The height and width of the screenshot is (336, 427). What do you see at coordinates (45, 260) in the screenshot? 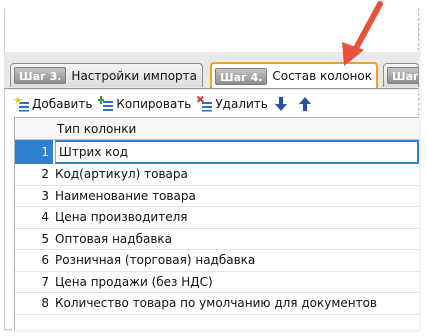
I see `row-number: 6` at bounding box center [45, 260].